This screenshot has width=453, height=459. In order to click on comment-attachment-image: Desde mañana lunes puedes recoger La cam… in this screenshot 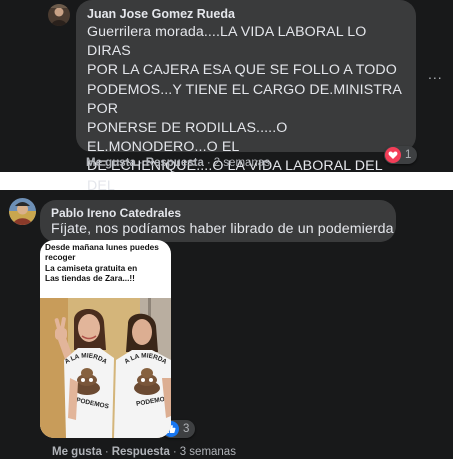, I will do `click(105, 339)`.